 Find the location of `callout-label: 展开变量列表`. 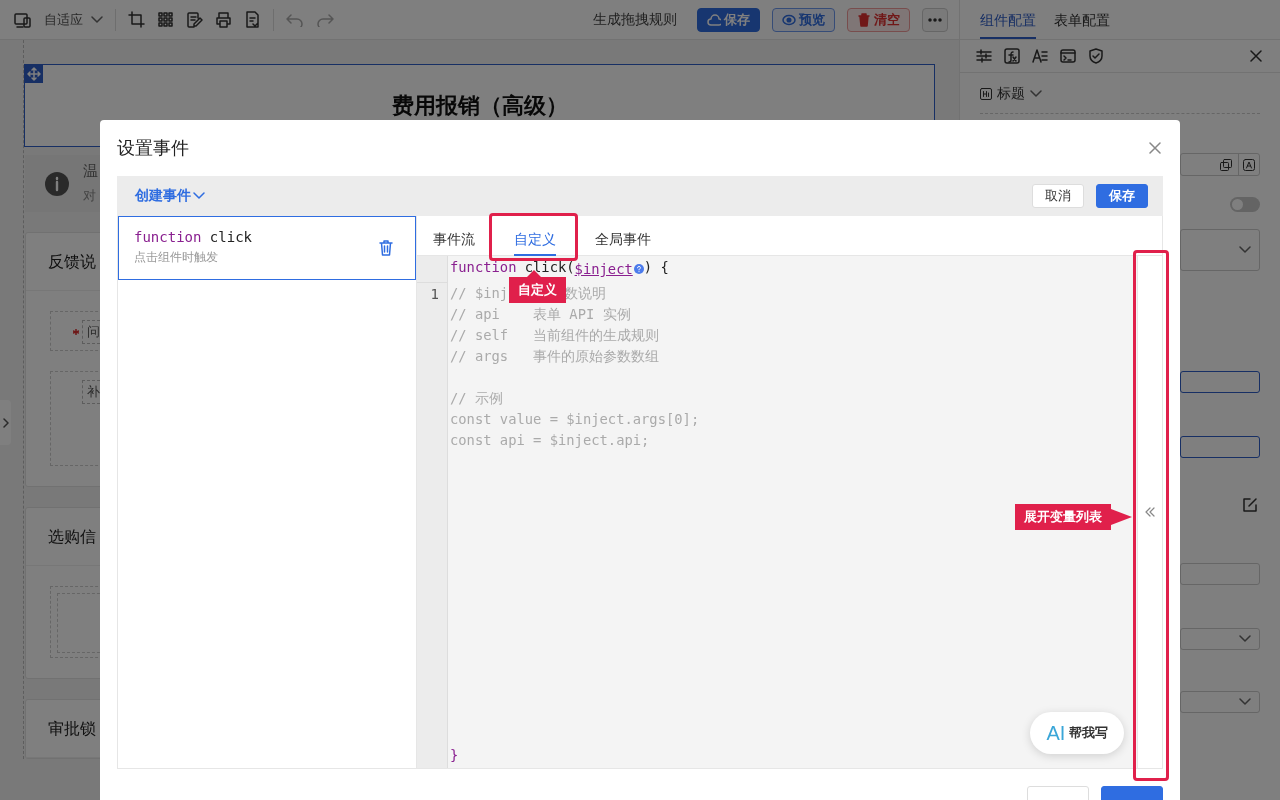

callout-label: 展开变量列表 is located at coordinates (1073, 517).